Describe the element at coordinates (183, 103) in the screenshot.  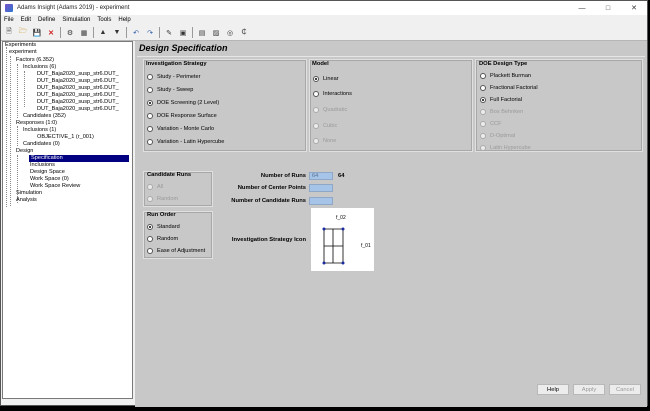
I see `strategy-option: DOE Screening (2 Level)` at that location.